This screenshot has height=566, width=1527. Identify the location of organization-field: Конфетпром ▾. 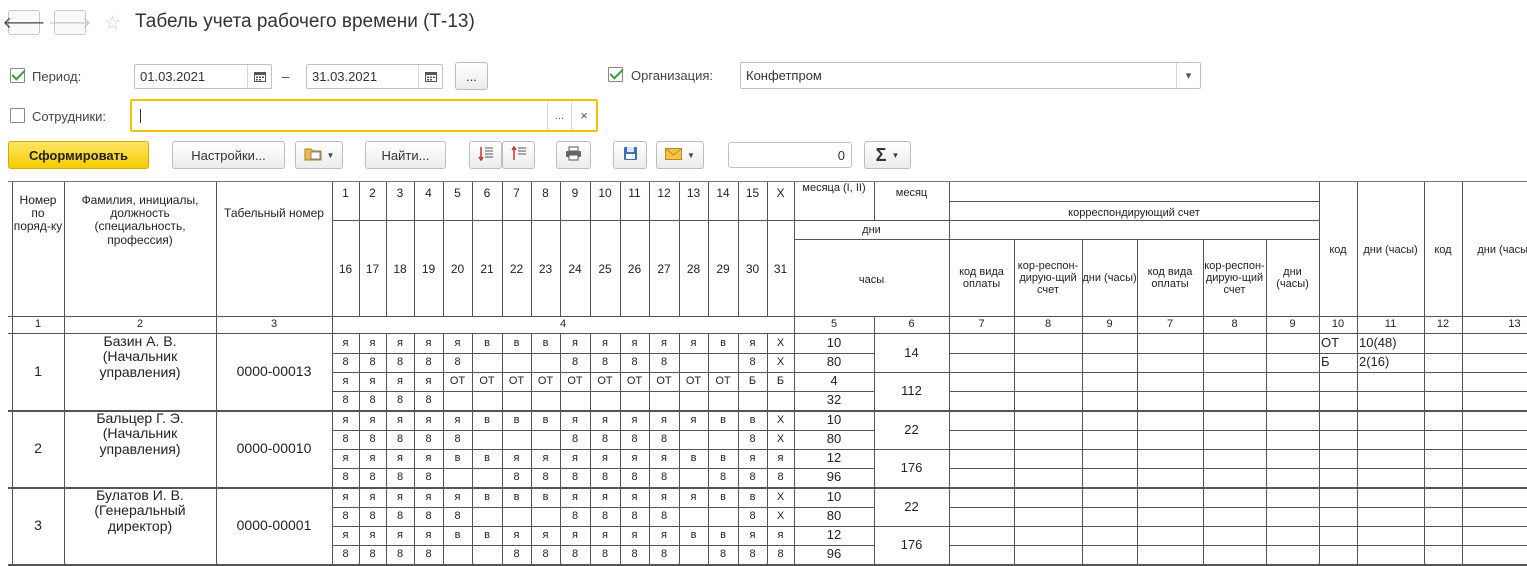
(970, 75).